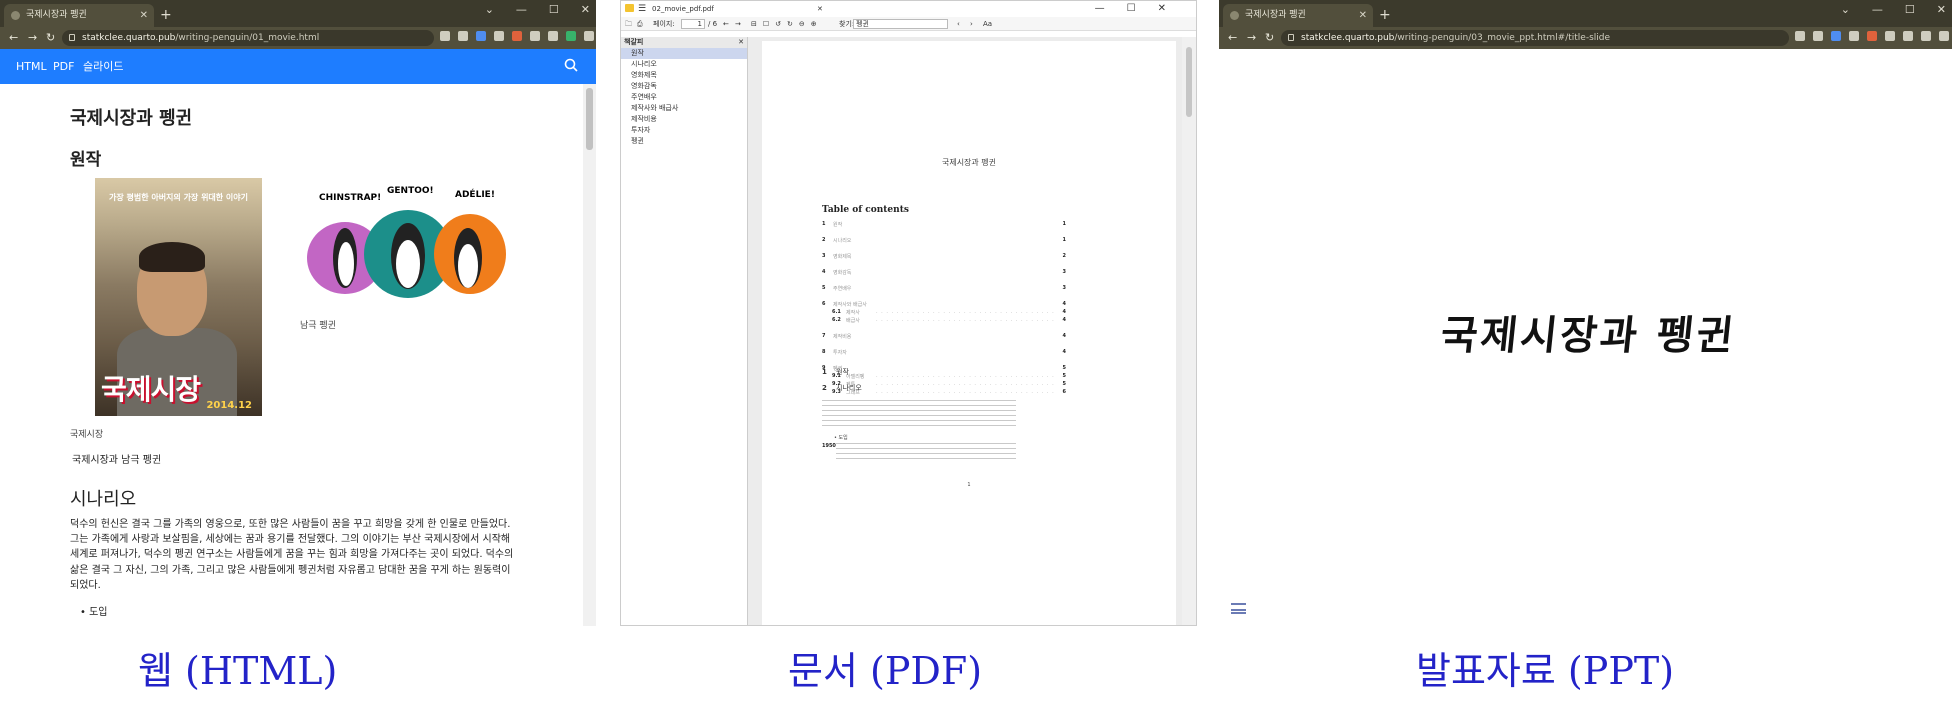  I want to click on nav-slides: 슬라이드, so click(103, 66).